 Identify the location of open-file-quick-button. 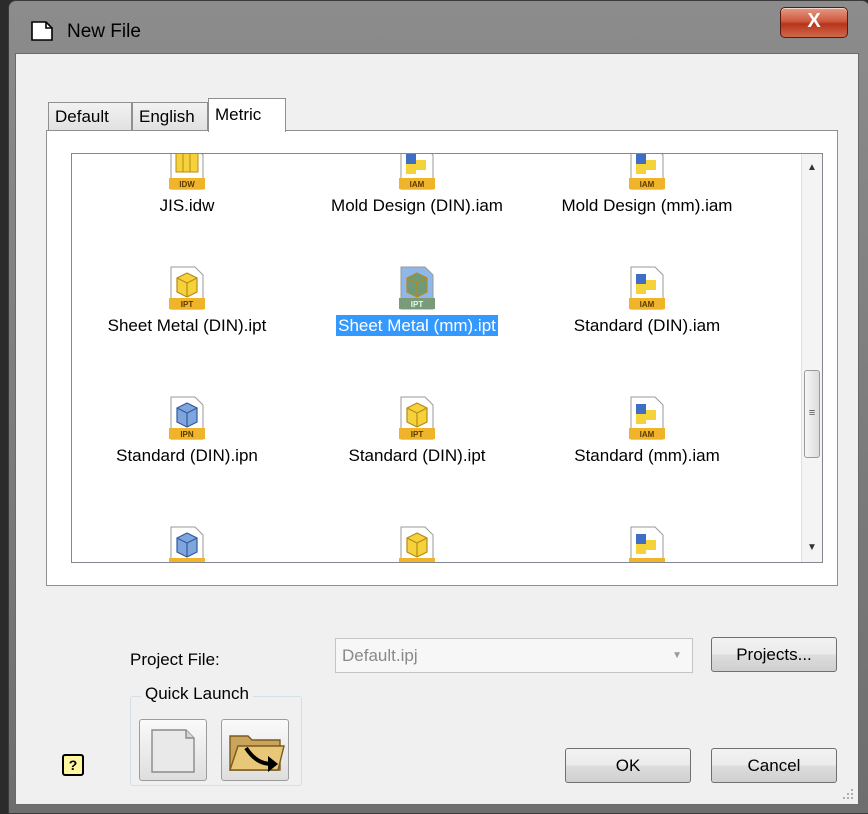
(255, 750).